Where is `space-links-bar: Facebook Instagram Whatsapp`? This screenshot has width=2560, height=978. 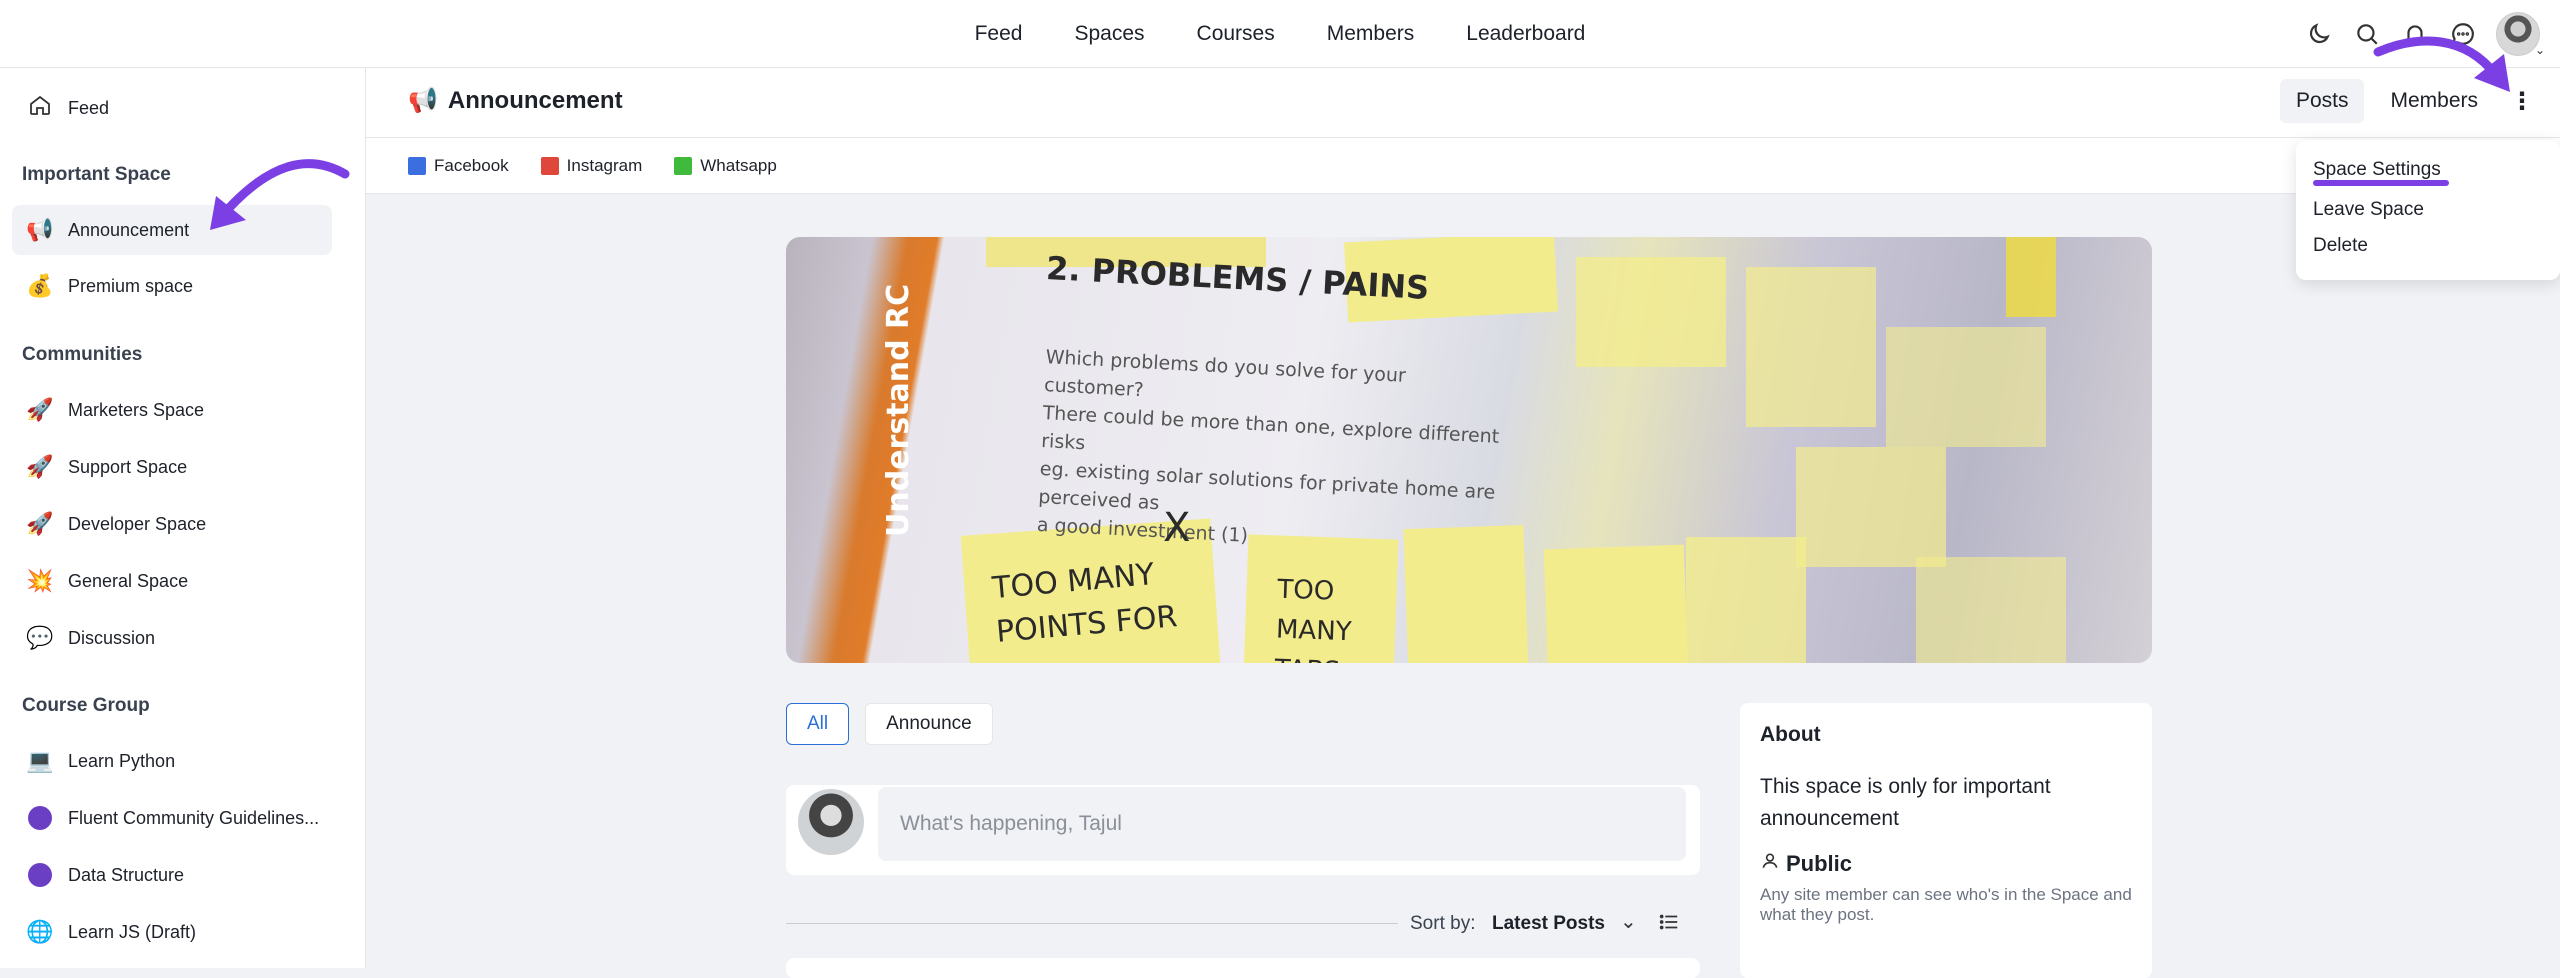 space-links-bar: Facebook Instagram Whatsapp is located at coordinates (1463, 166).